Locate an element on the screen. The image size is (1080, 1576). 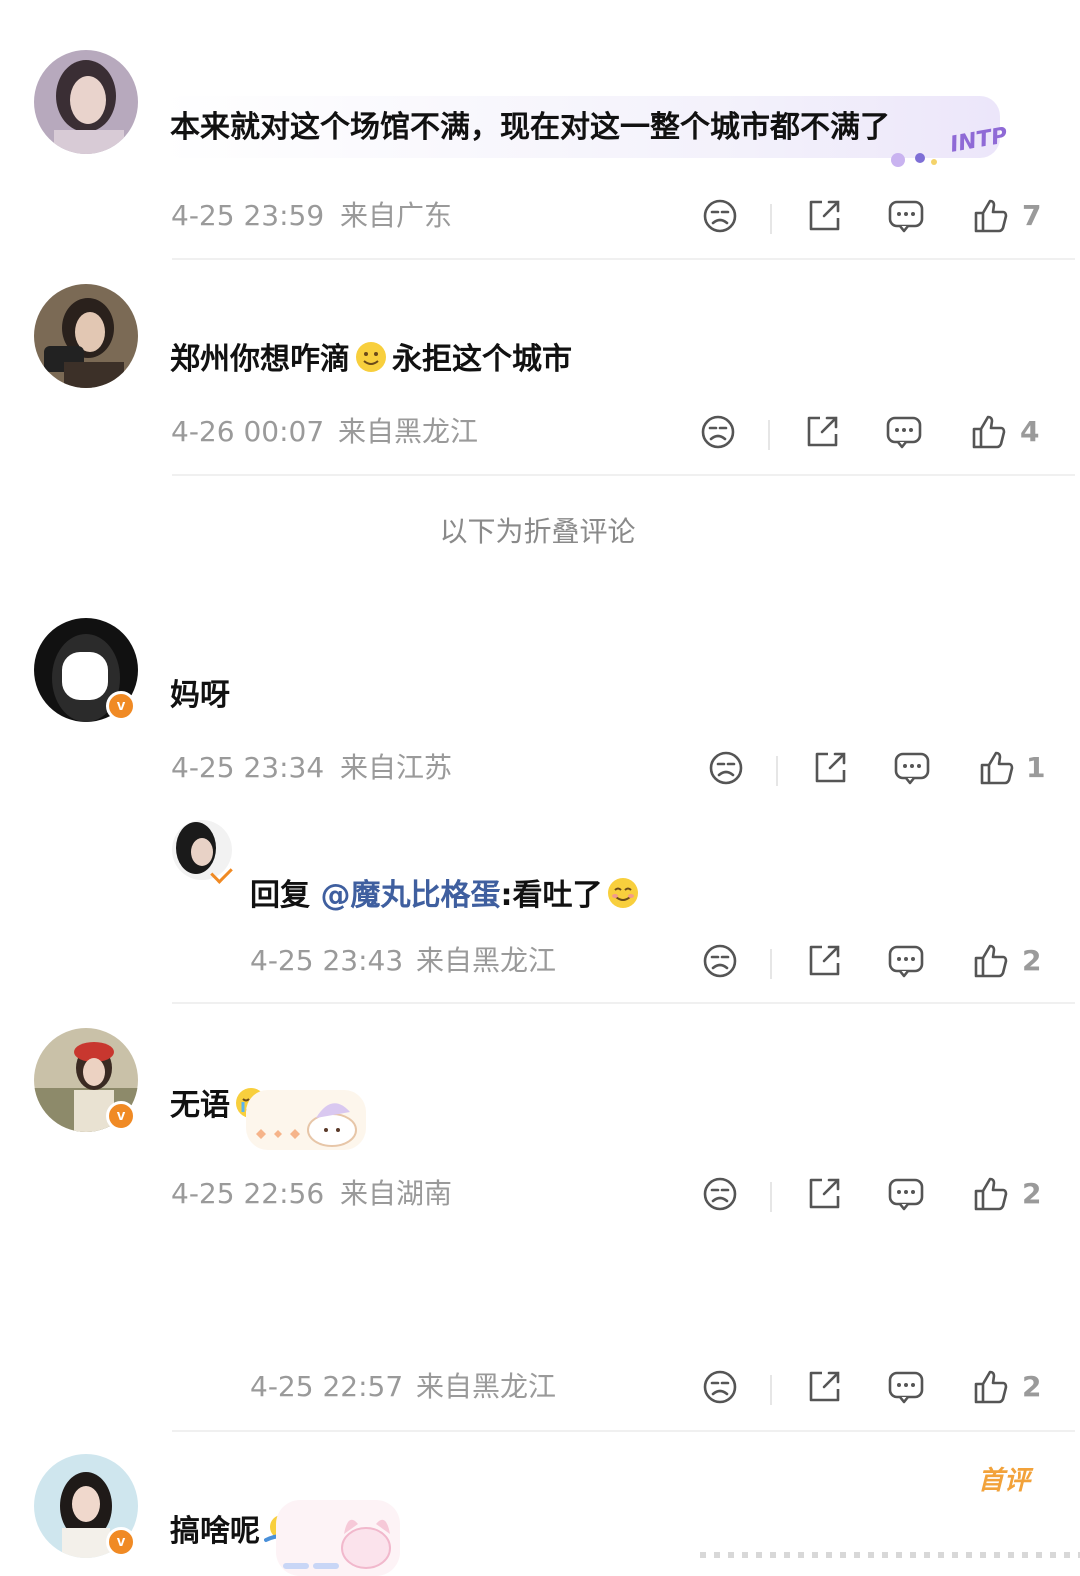
reply-prefix: 回复 is located at coordinates (280, 895).